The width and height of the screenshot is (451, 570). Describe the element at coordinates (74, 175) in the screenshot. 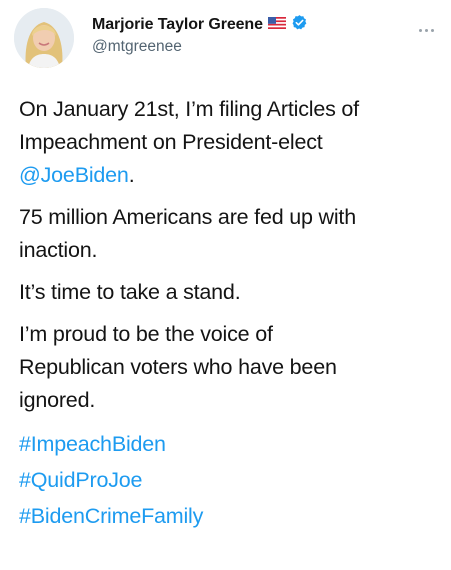

I see `mention-link: @JoeBiden` at that location.